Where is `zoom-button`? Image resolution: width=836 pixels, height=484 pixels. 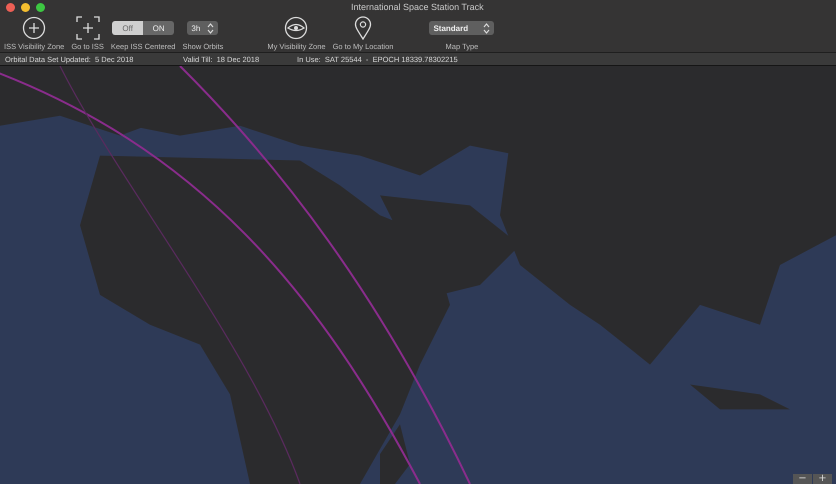 zoom-button is located at coordinates (40, 7).